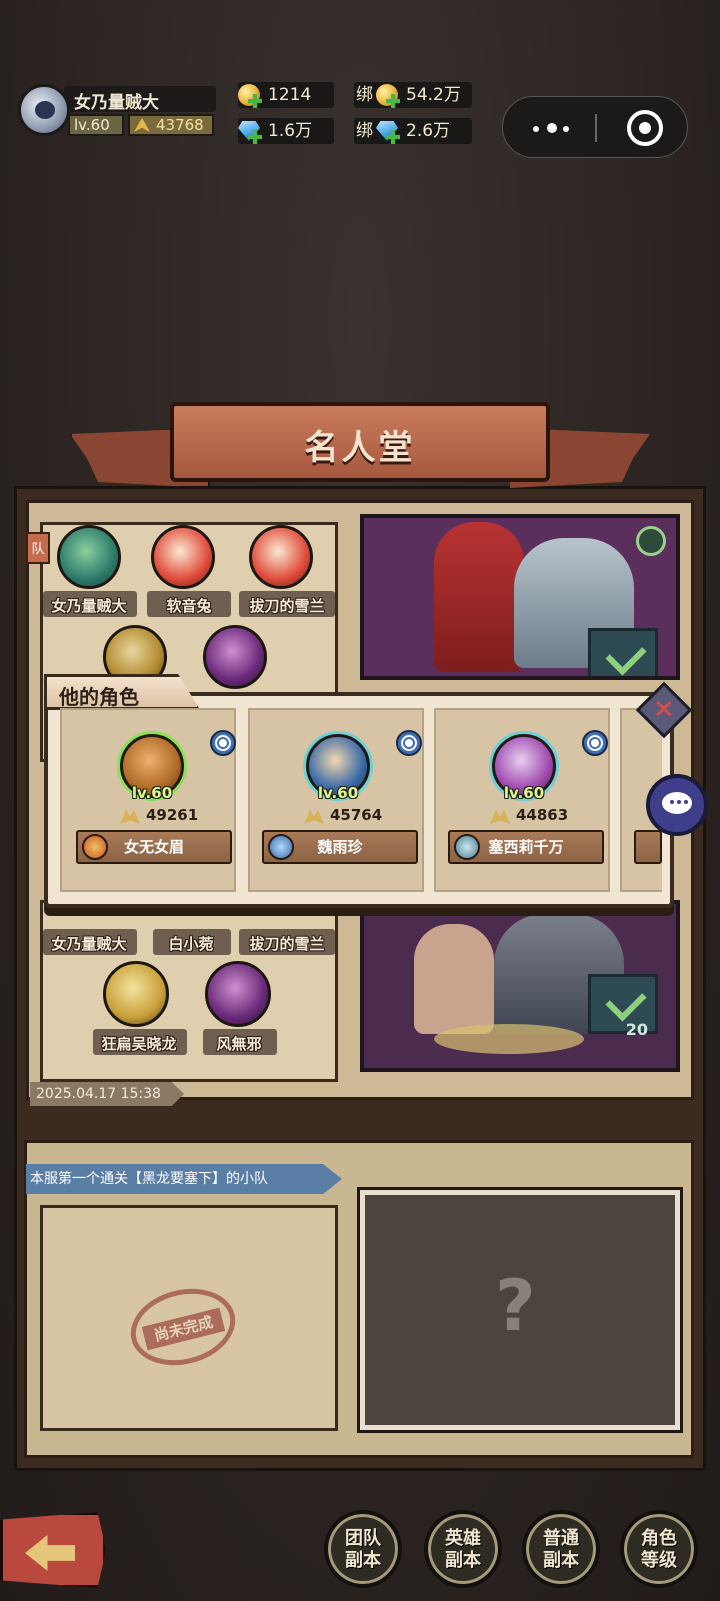 This screenshot has width=720, height=1601. Describe the element at coordinates (356, 815) in the screenshot. I see `character-power: 45764` at that location.